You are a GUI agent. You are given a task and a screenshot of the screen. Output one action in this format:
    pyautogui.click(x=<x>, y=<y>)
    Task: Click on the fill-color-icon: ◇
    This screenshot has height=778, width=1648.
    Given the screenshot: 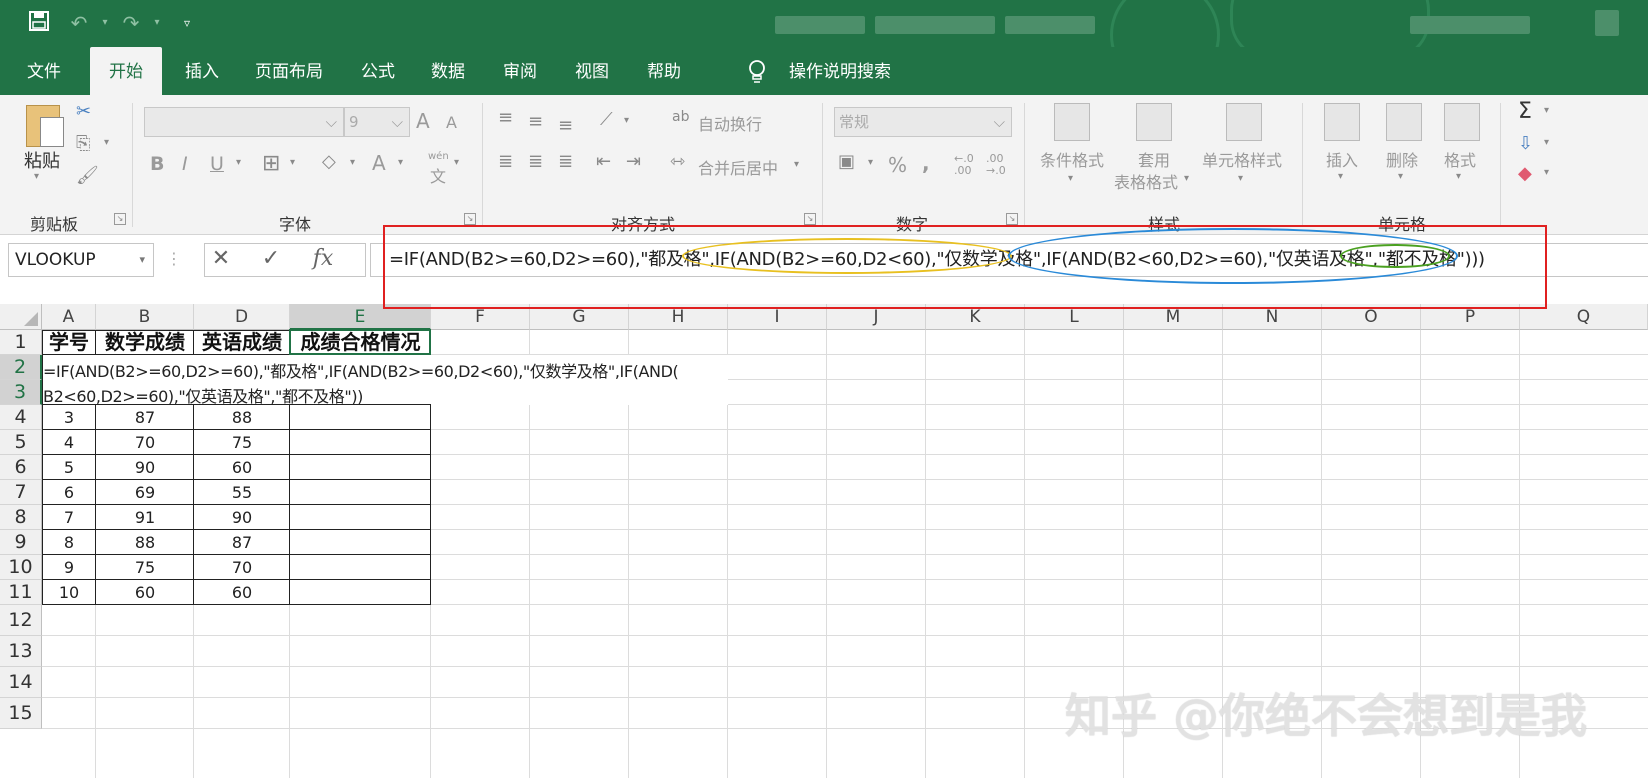 What is the action you would take?
    pyautogui.click(x=329, y=161)
    